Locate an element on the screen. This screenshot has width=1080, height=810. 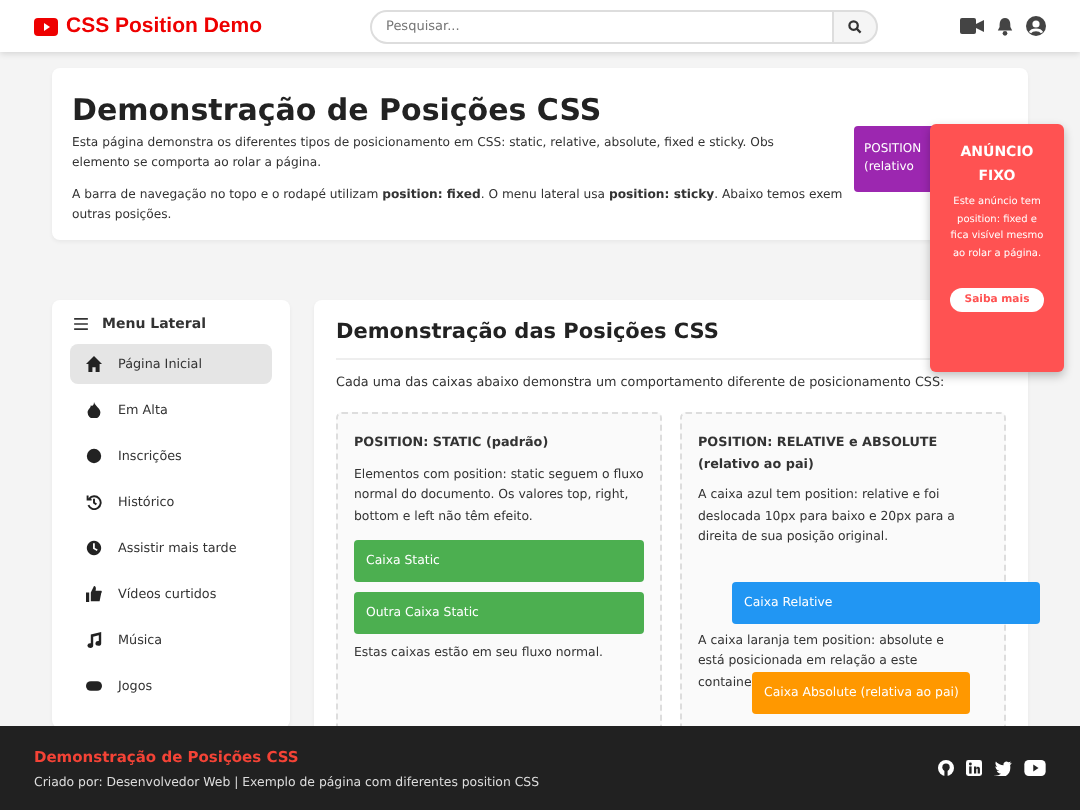
circle-icon is located at coordinates (94, 456).